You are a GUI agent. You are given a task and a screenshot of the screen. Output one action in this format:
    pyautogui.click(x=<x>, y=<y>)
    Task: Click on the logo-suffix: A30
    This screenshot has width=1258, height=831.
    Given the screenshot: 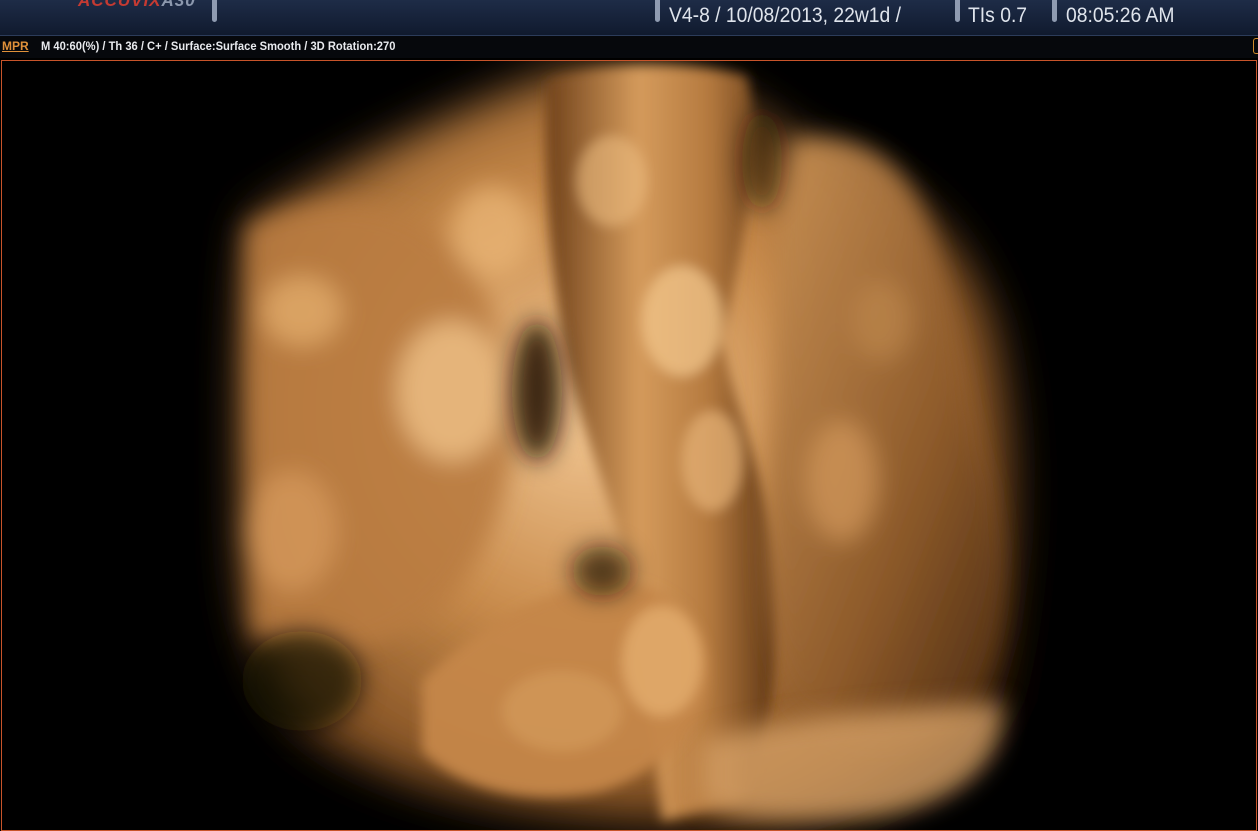 What is the action you would take?
    pyautogui.click(x=178, y=5)
    